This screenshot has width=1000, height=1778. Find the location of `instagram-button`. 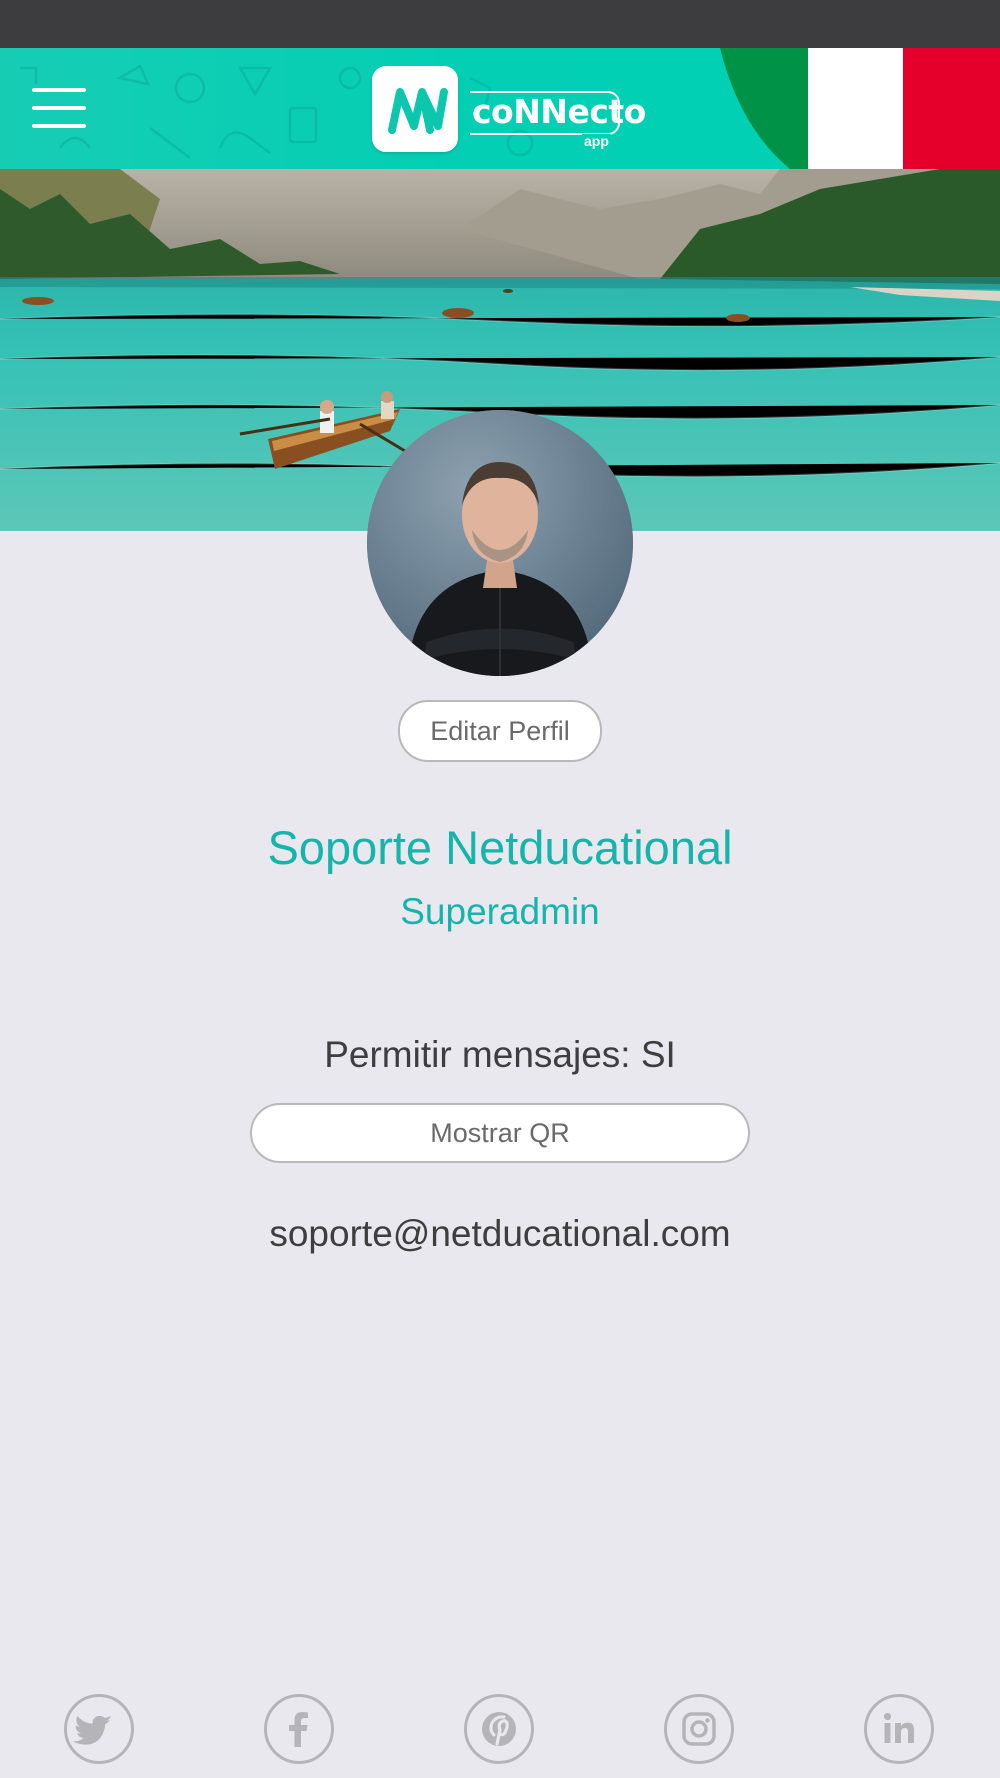

instagram-button is located at coordinates (699, 1729).